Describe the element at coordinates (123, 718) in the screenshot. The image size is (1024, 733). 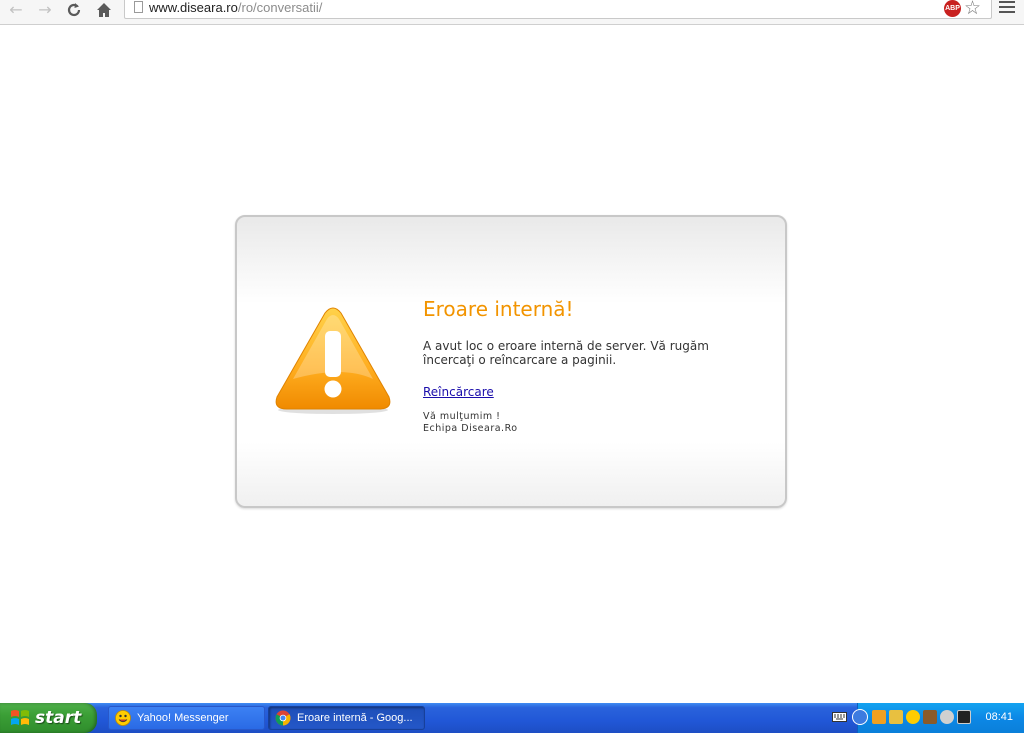
I see `yahoo-messenger-icon` at that location.